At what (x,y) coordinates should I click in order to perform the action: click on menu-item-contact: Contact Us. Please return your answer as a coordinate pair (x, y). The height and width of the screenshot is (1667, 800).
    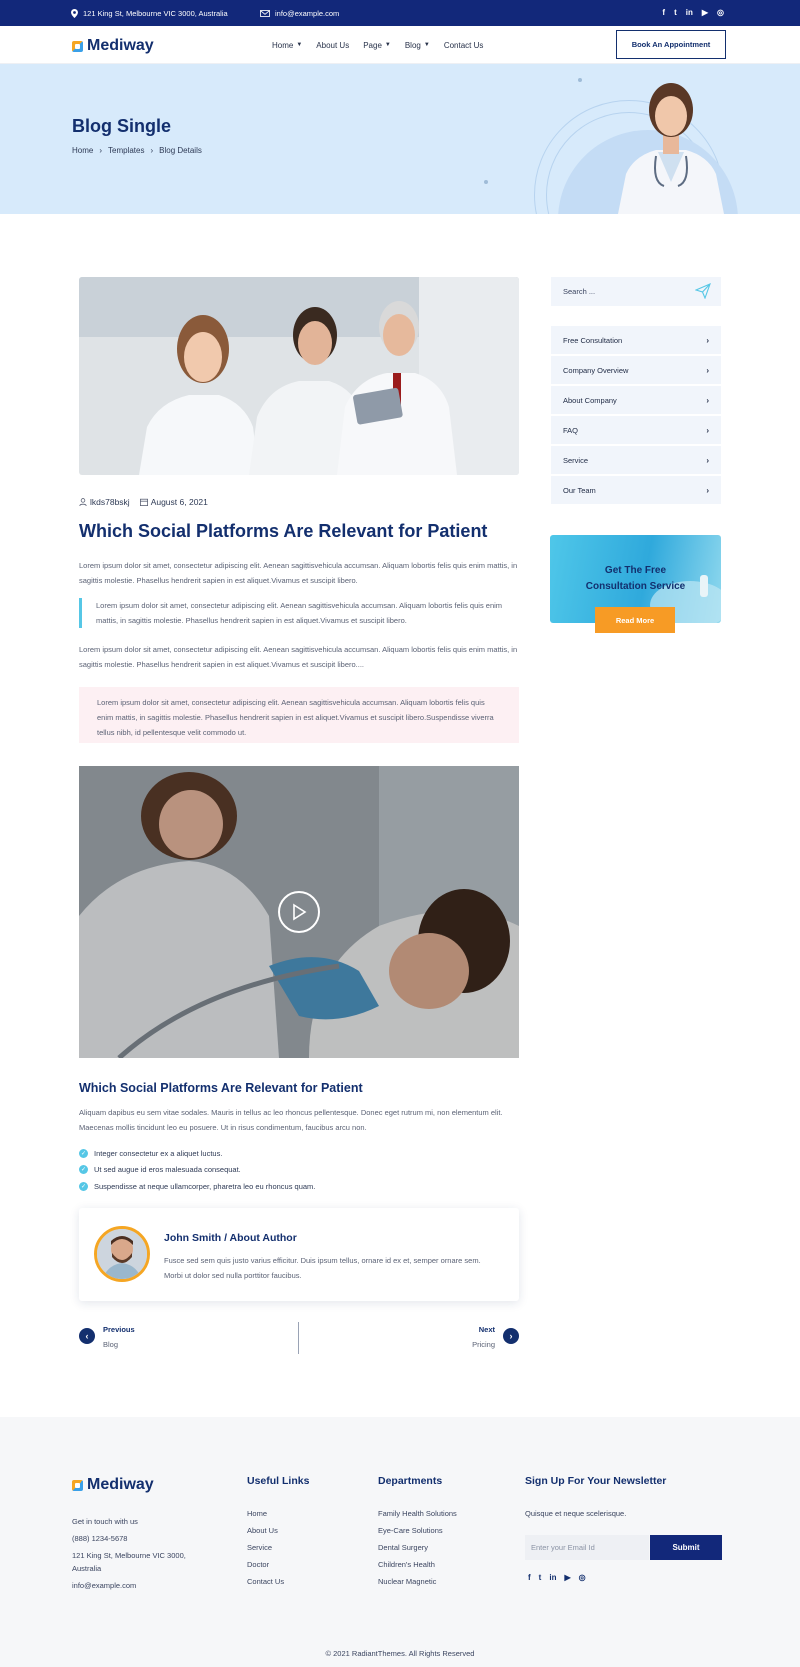
    Looking at the image, I should click on (464, 45).